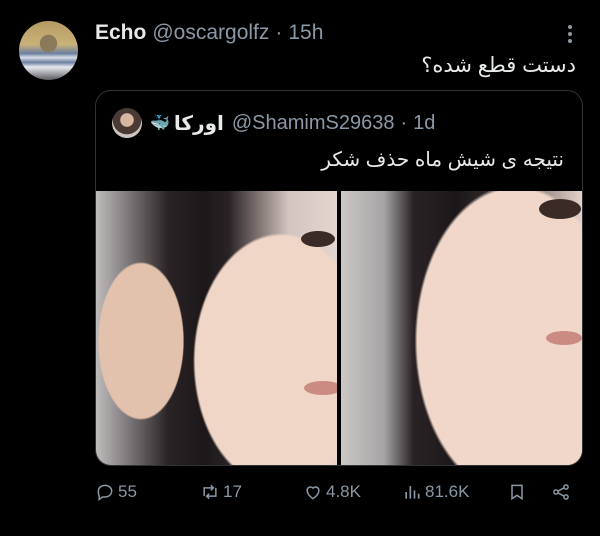 The image size is (600, 536). I want to click on retweet-icon, so click(210, 492).